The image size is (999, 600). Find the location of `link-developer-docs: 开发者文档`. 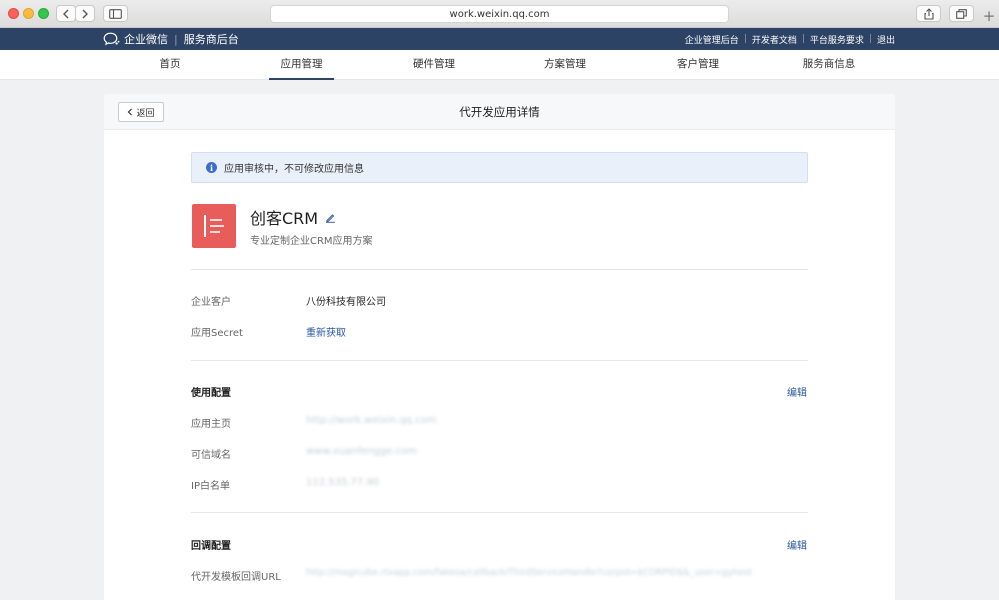

link-developer-docs: 开发者文档 is located at coordinates (774, 39).